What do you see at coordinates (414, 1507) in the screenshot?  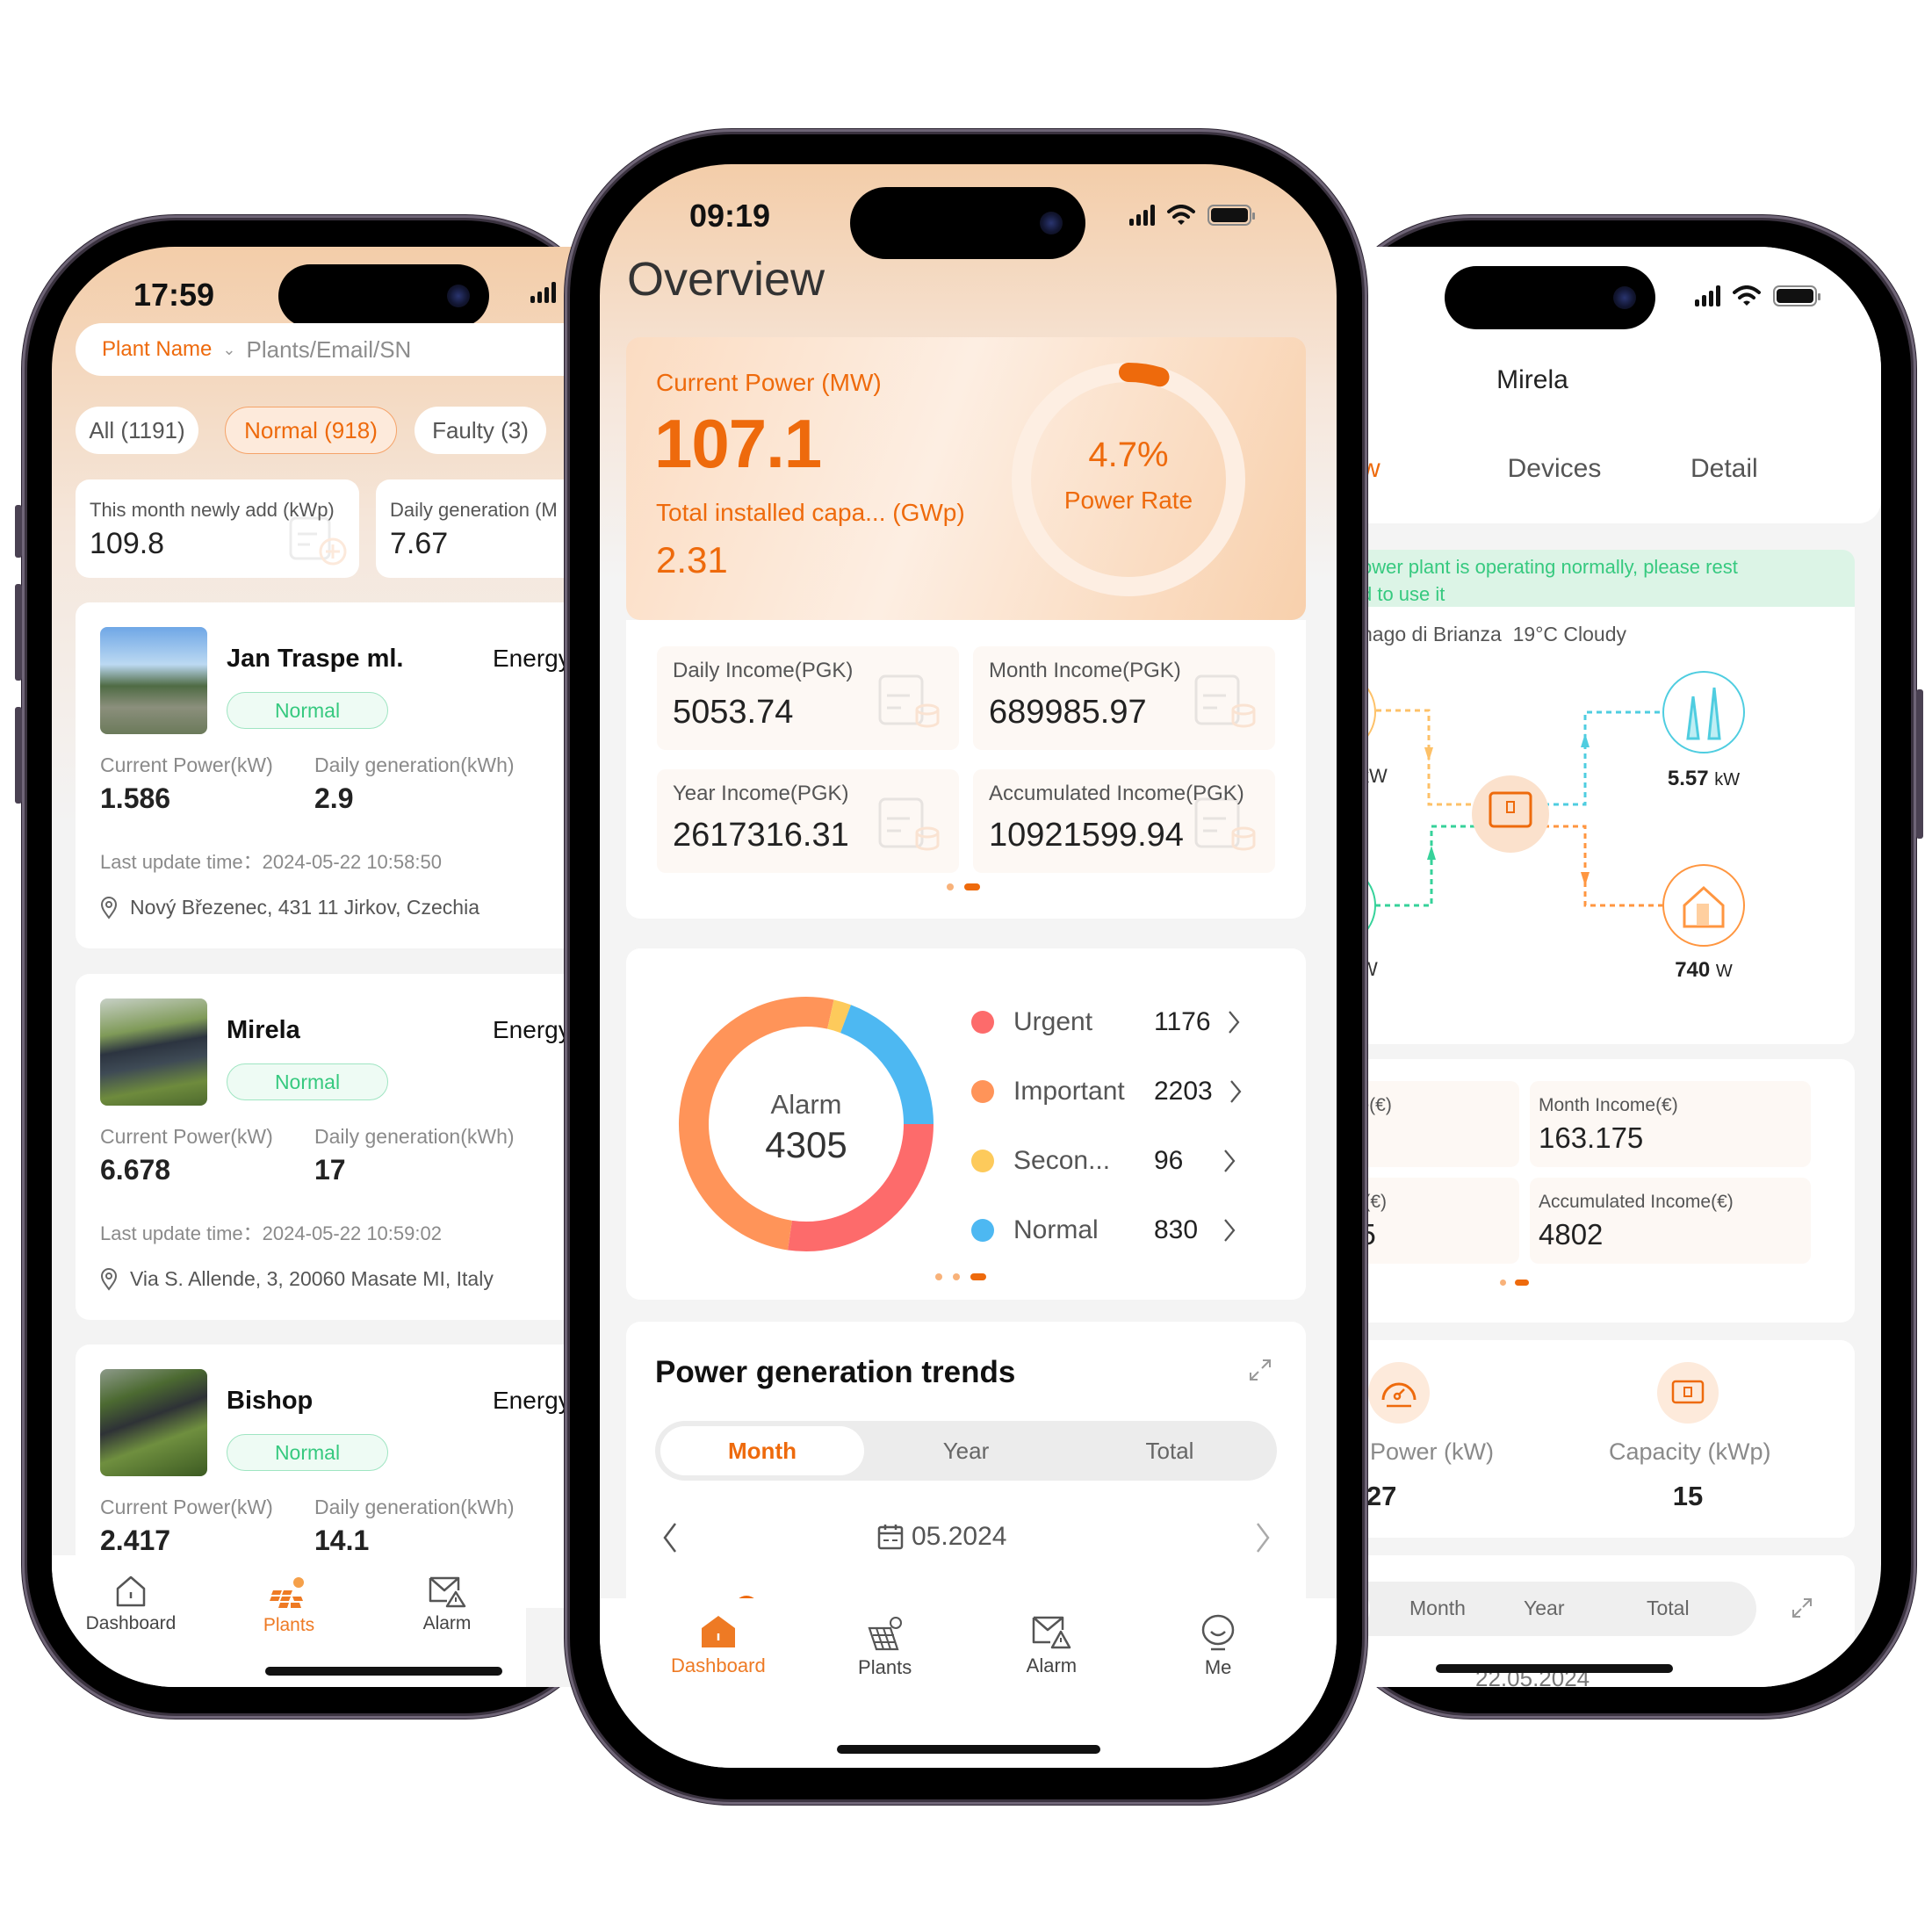 I see `daily-gen-label: Daily generation(kWh)` at bounding box center [414, 1507].